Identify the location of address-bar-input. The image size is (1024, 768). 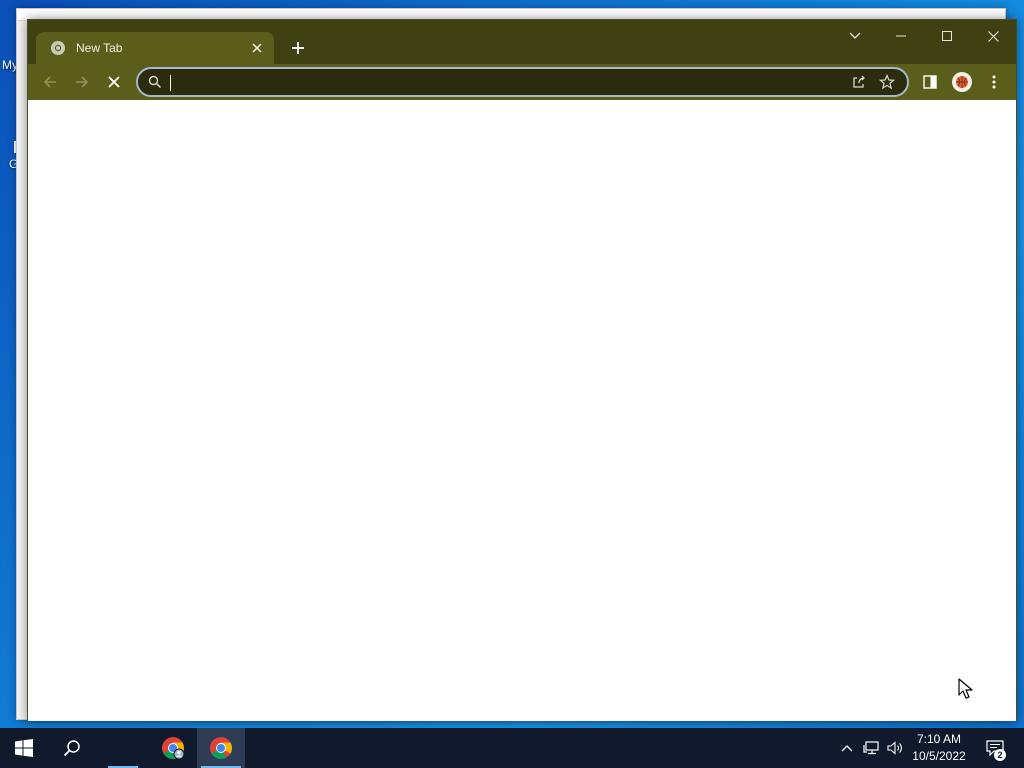
(507, 82).